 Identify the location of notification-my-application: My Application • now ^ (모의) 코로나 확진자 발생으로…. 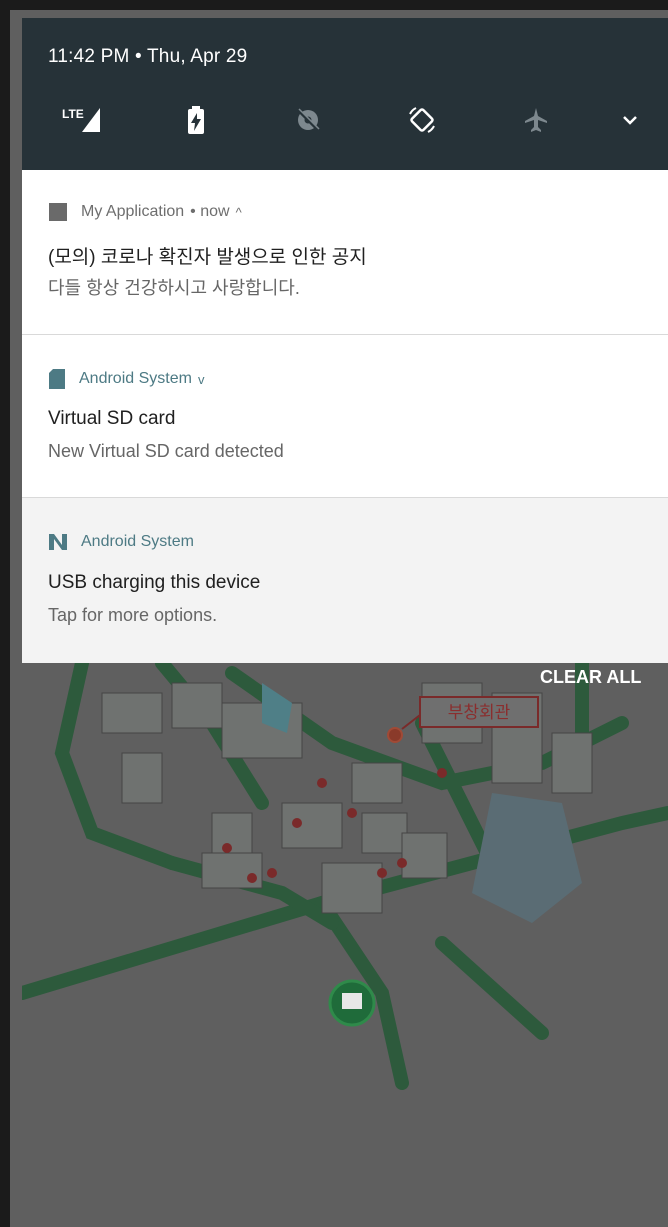
(345, 252).